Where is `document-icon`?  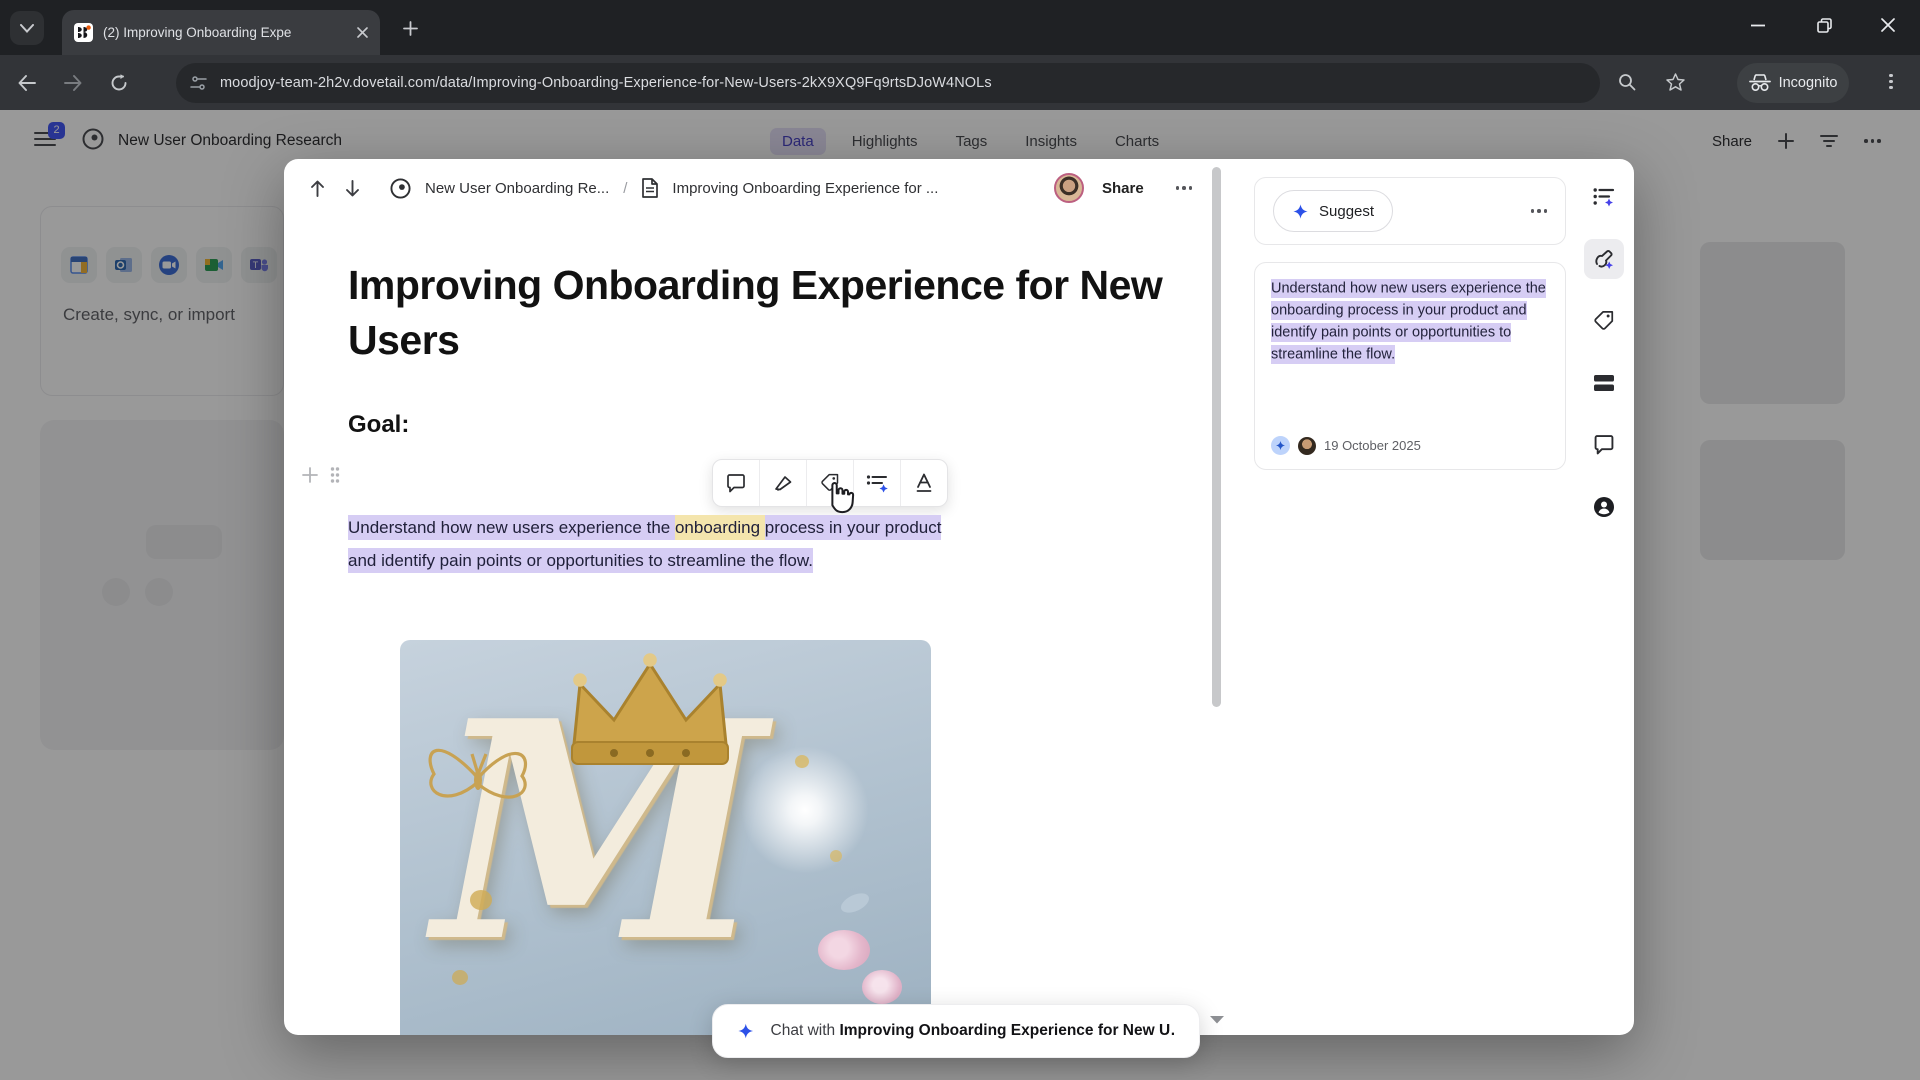
document-icon is located at coordinates (650, 188).